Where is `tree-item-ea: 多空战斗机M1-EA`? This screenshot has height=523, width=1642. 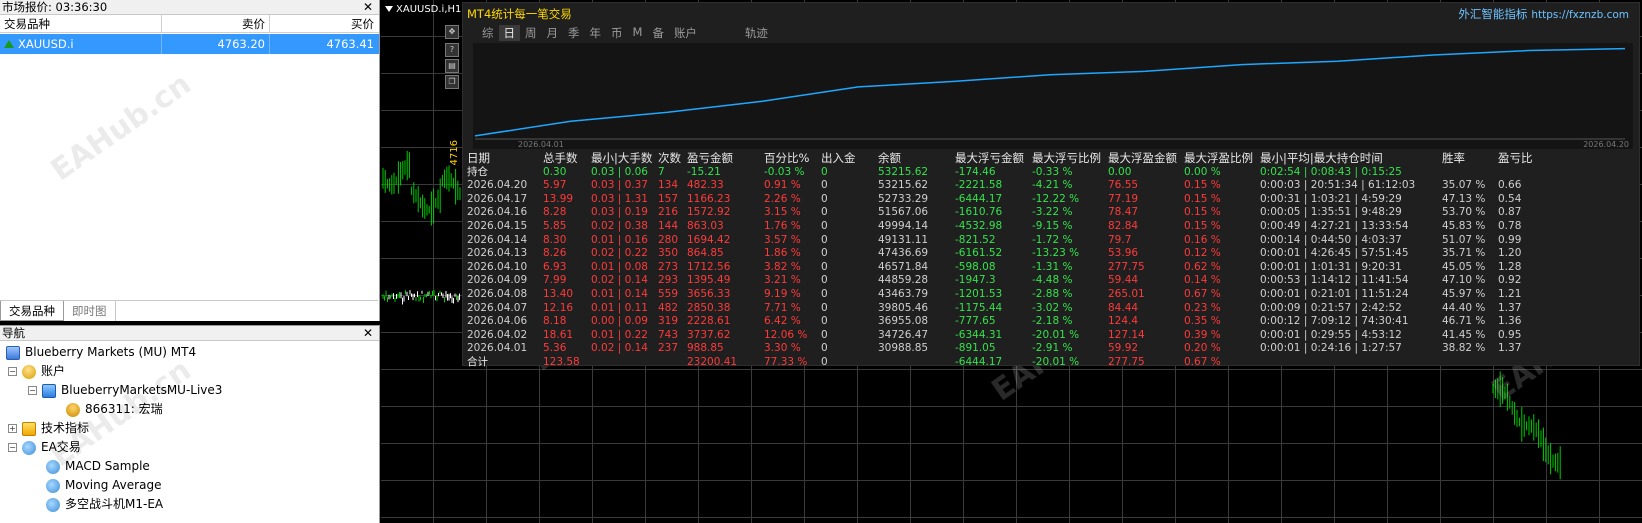 tree-item-ea: 多空战斗机M1-EA is located at coordinates (104, 504).